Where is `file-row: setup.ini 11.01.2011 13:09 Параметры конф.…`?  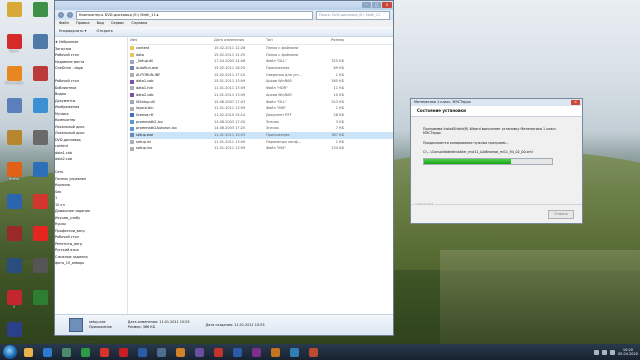 file-row: setup.ini 11.01.2011 13:09 Параметры конф.… is located at coordinates (261, 142).